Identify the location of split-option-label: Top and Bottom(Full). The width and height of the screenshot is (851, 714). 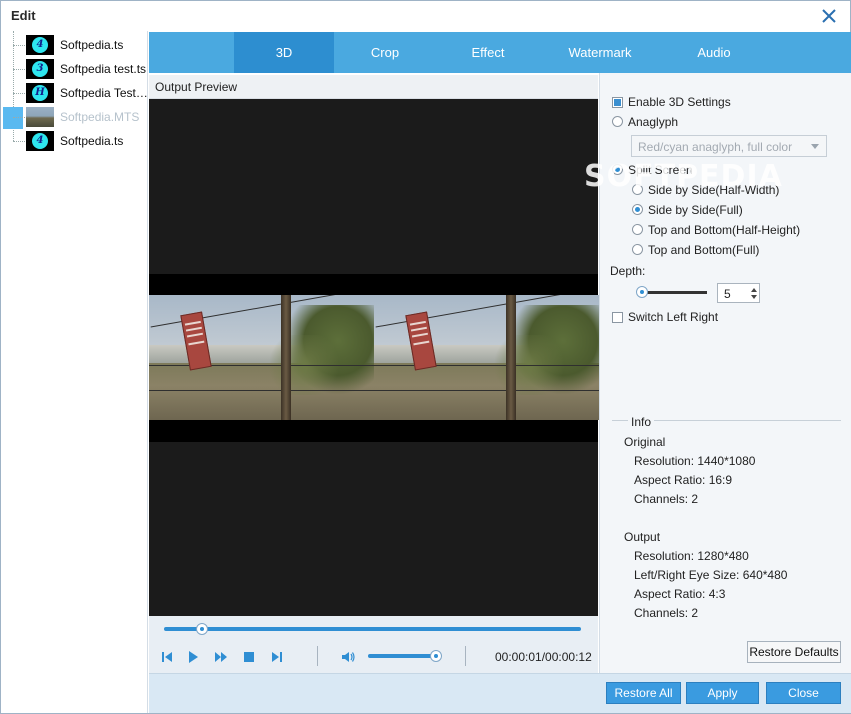
(704, 250).